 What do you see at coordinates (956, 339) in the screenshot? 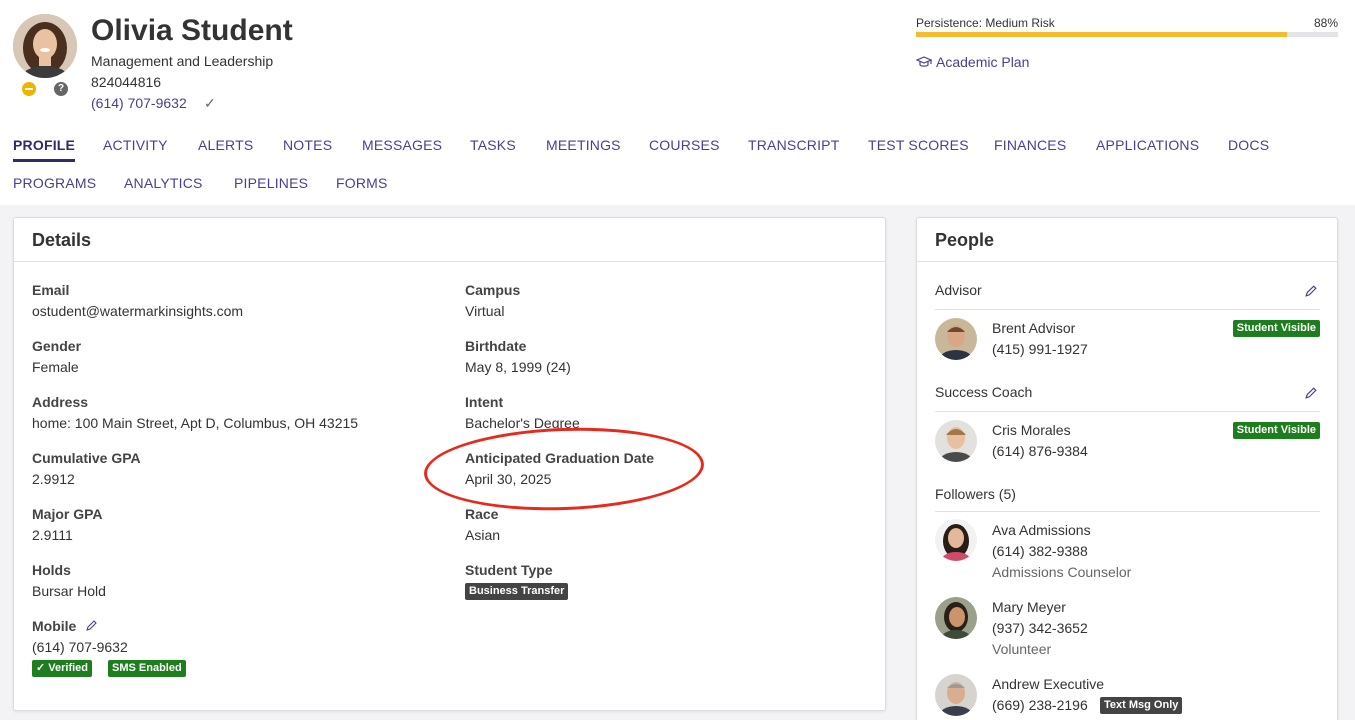
I see `advisor-avatar` at bounding box center [956, 339].